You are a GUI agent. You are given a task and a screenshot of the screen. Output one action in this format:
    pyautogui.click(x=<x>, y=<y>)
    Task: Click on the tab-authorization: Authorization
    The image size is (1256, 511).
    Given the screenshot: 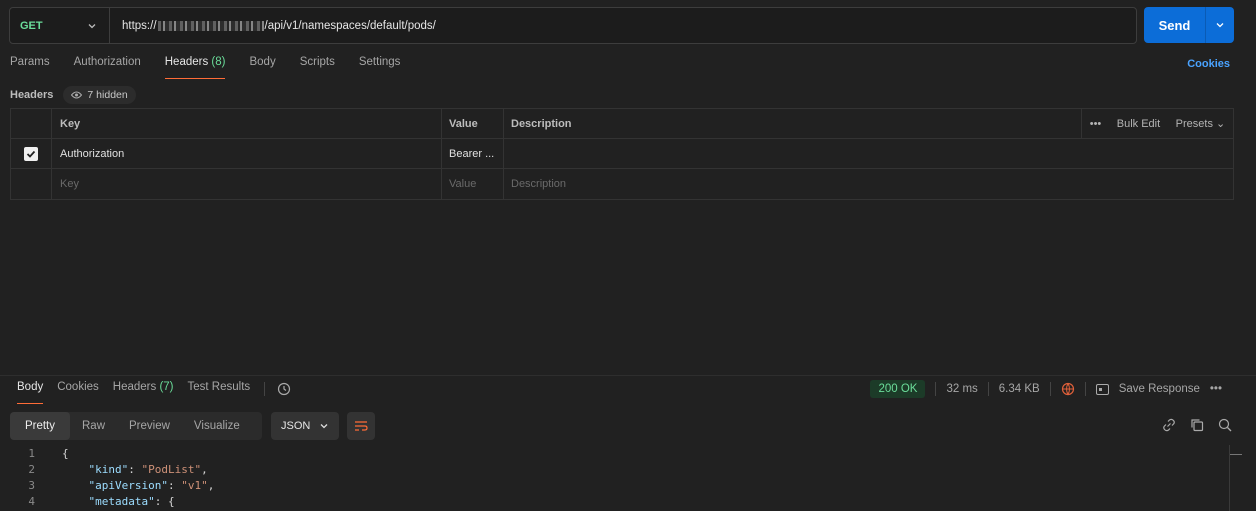 What is the action you would take?
    pyautogui.click(x=107, y=67)
    